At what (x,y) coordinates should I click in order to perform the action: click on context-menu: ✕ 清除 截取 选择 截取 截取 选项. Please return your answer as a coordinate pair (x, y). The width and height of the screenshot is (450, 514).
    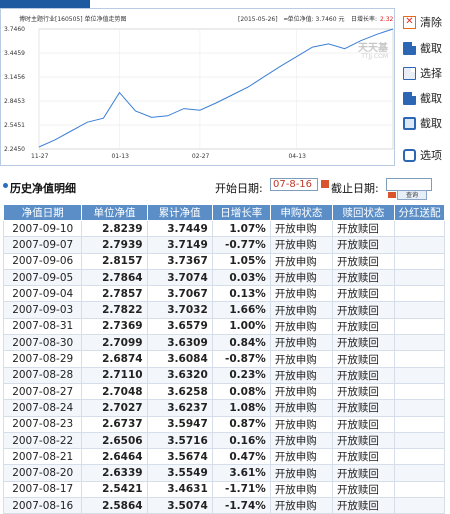
    Looking at the image, I should click on (425, 87).